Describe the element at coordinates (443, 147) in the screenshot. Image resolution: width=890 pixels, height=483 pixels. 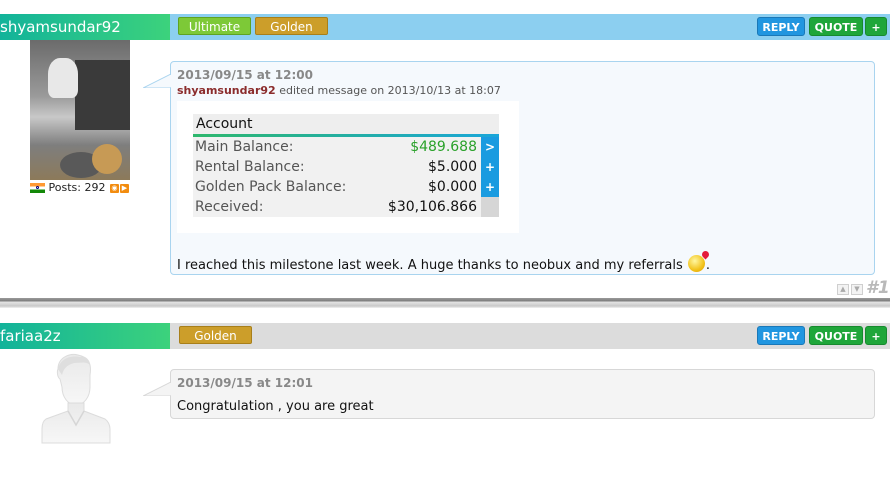
I see `balance-value: $489.688` at that location.